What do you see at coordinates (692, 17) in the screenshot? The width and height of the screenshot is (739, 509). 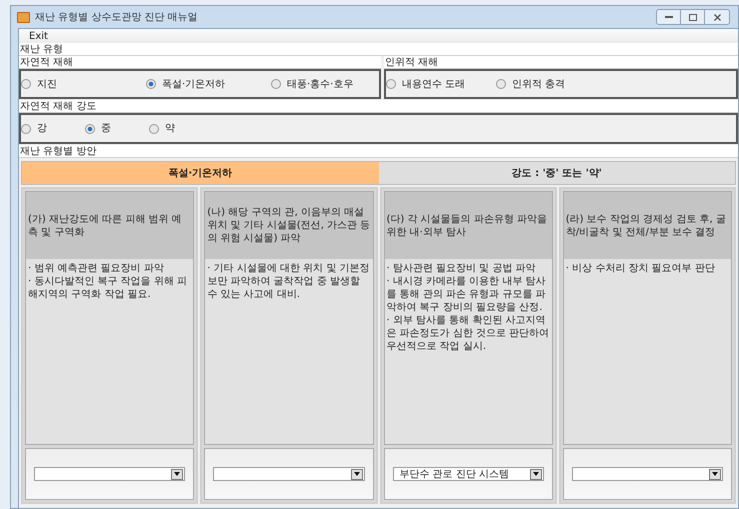 I see `maximize-icon` at bounding box center [692, 17].